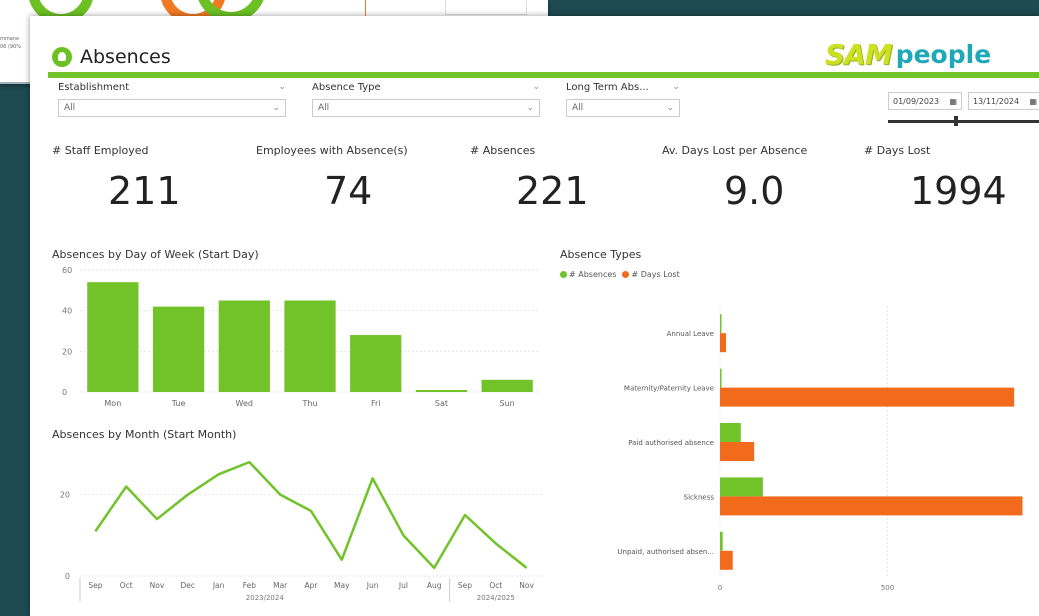 This screenshot has width=1039, height=616. Describe the element at coordinates (956, 121) in the screenshot. I see `slider-handle` at that location.